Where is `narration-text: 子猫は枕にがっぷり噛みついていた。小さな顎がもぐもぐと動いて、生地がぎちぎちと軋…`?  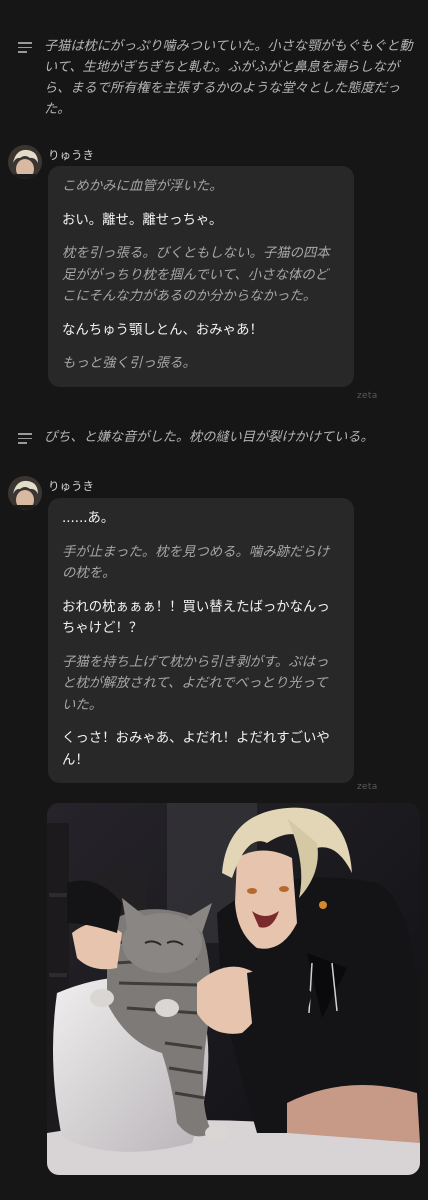
narration-text: 子猫は枕にがっぷり噛みついていた。小さな顎がもぐもぐと動いて、生地がぎちぎちと軋… is located at coordinates (228, 78).